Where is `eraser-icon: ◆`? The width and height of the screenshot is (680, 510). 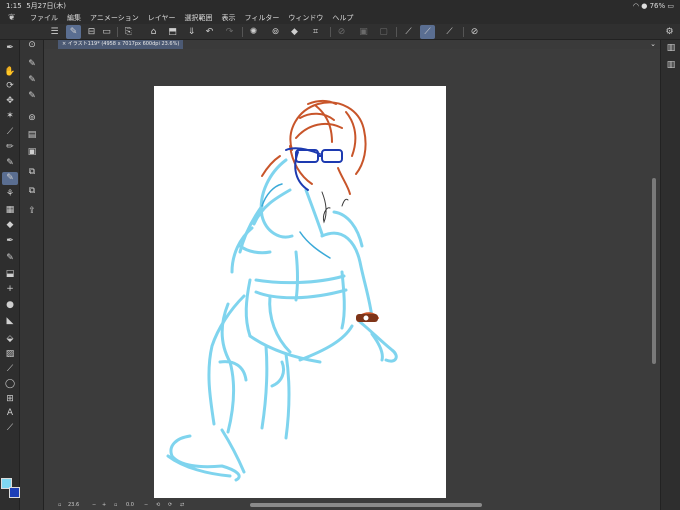
eraser-icon: ◆ is located at coordinates (10, 225).